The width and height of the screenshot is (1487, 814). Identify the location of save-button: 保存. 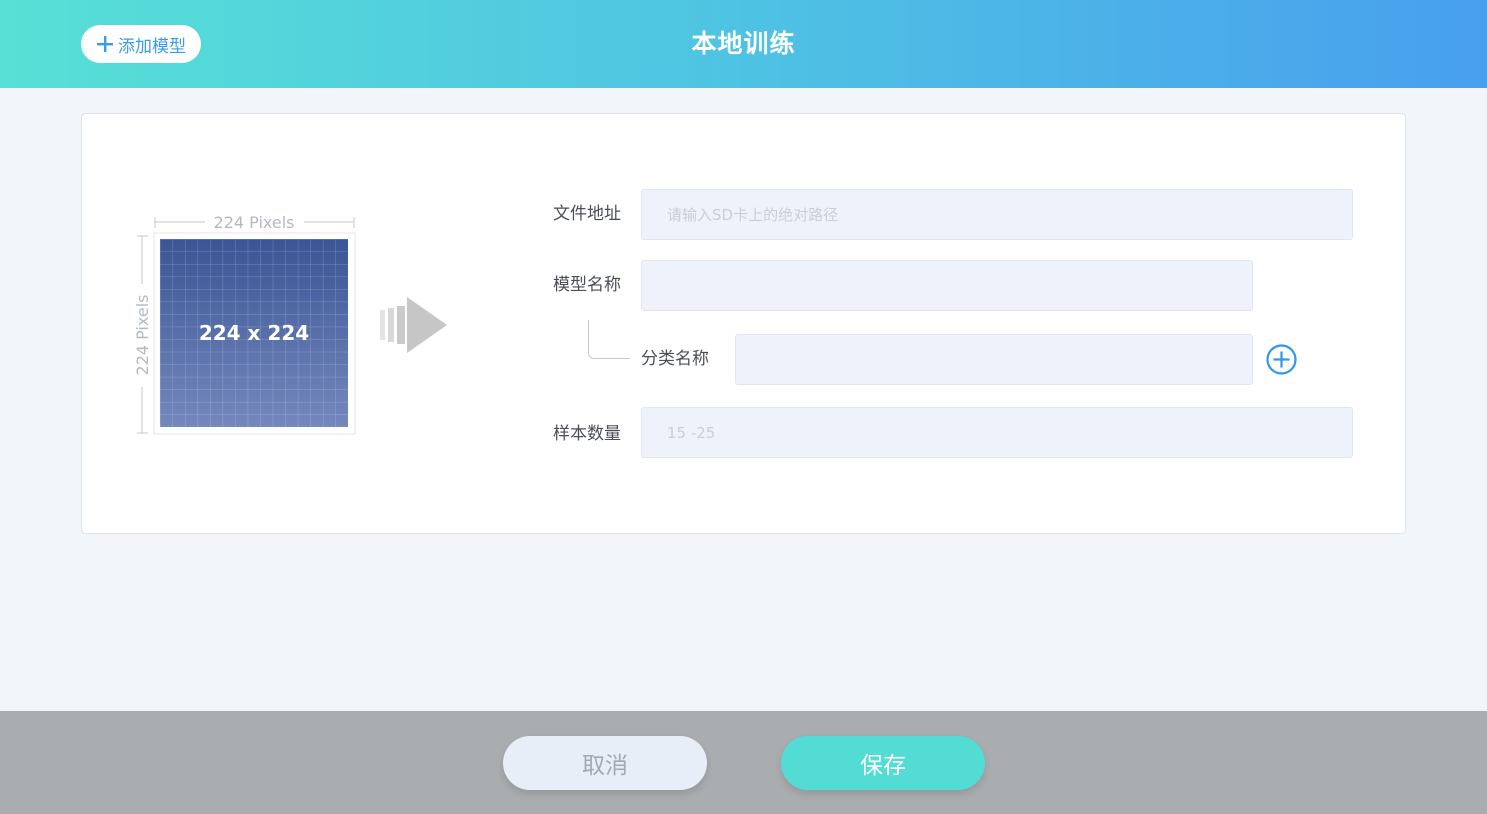
(883, 763).